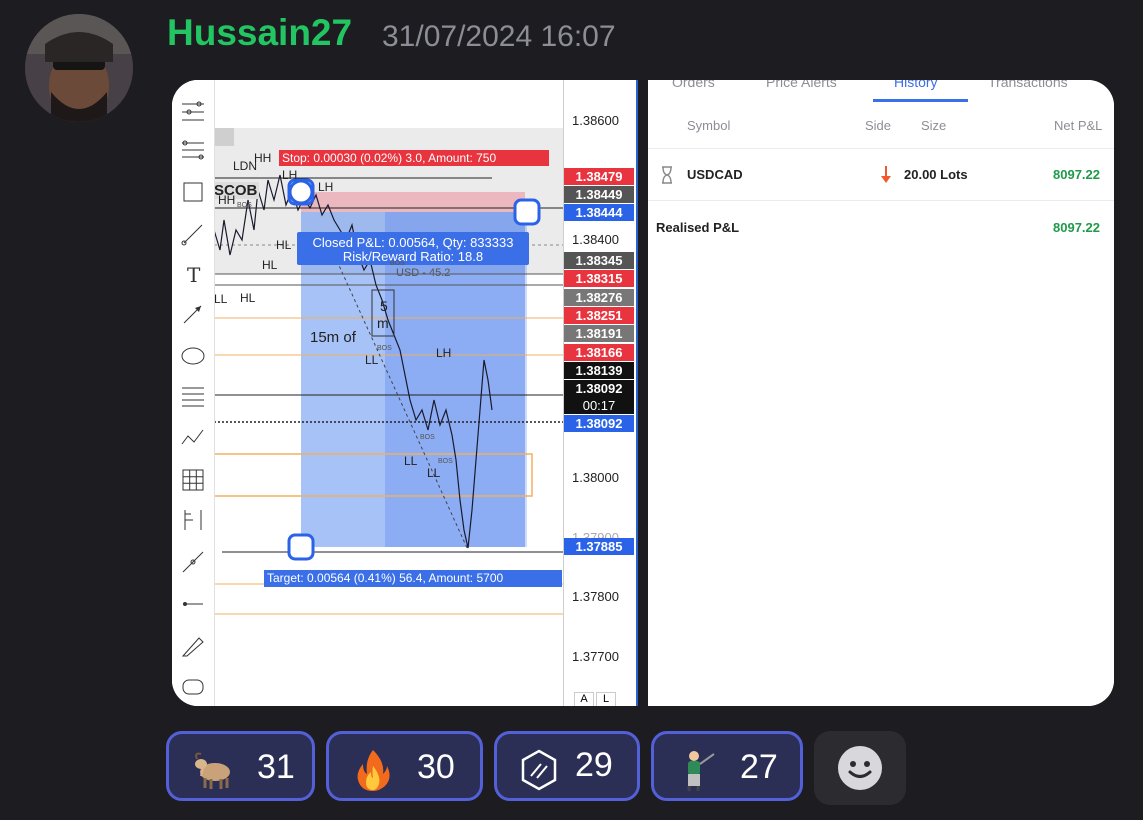 The image size is (1143, 820). What do you see at coordinates (244, 205) in the screenshot?
I see `annotation-bos: BOS` at bounding box center [244, 205].